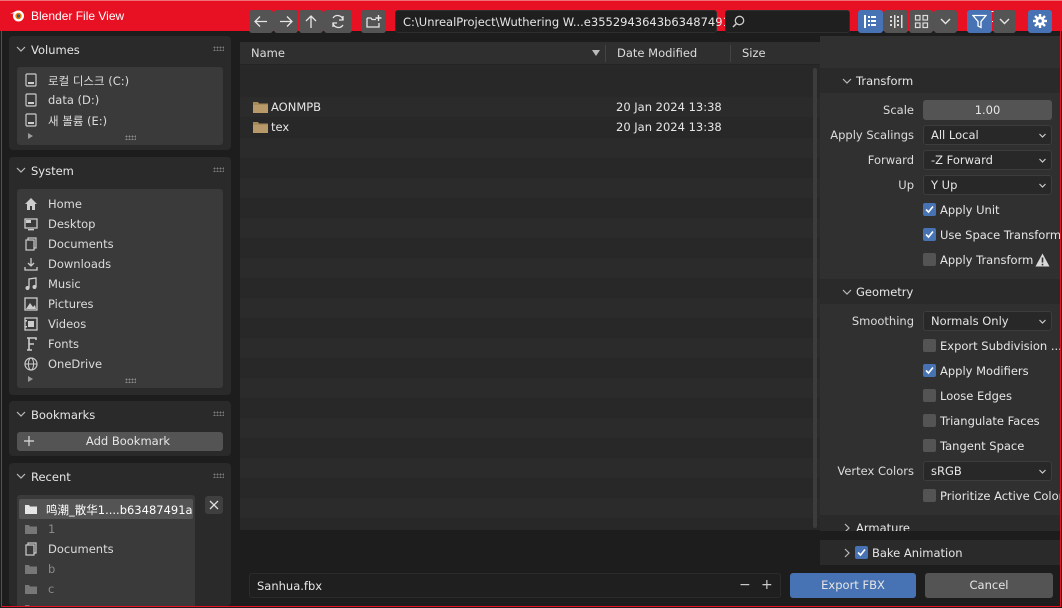 This screenshot has width=1062, height=608. Describe the element at coordinates (929, 345) in the screenshot. I see `export-subdivision-checkbox` at that location.